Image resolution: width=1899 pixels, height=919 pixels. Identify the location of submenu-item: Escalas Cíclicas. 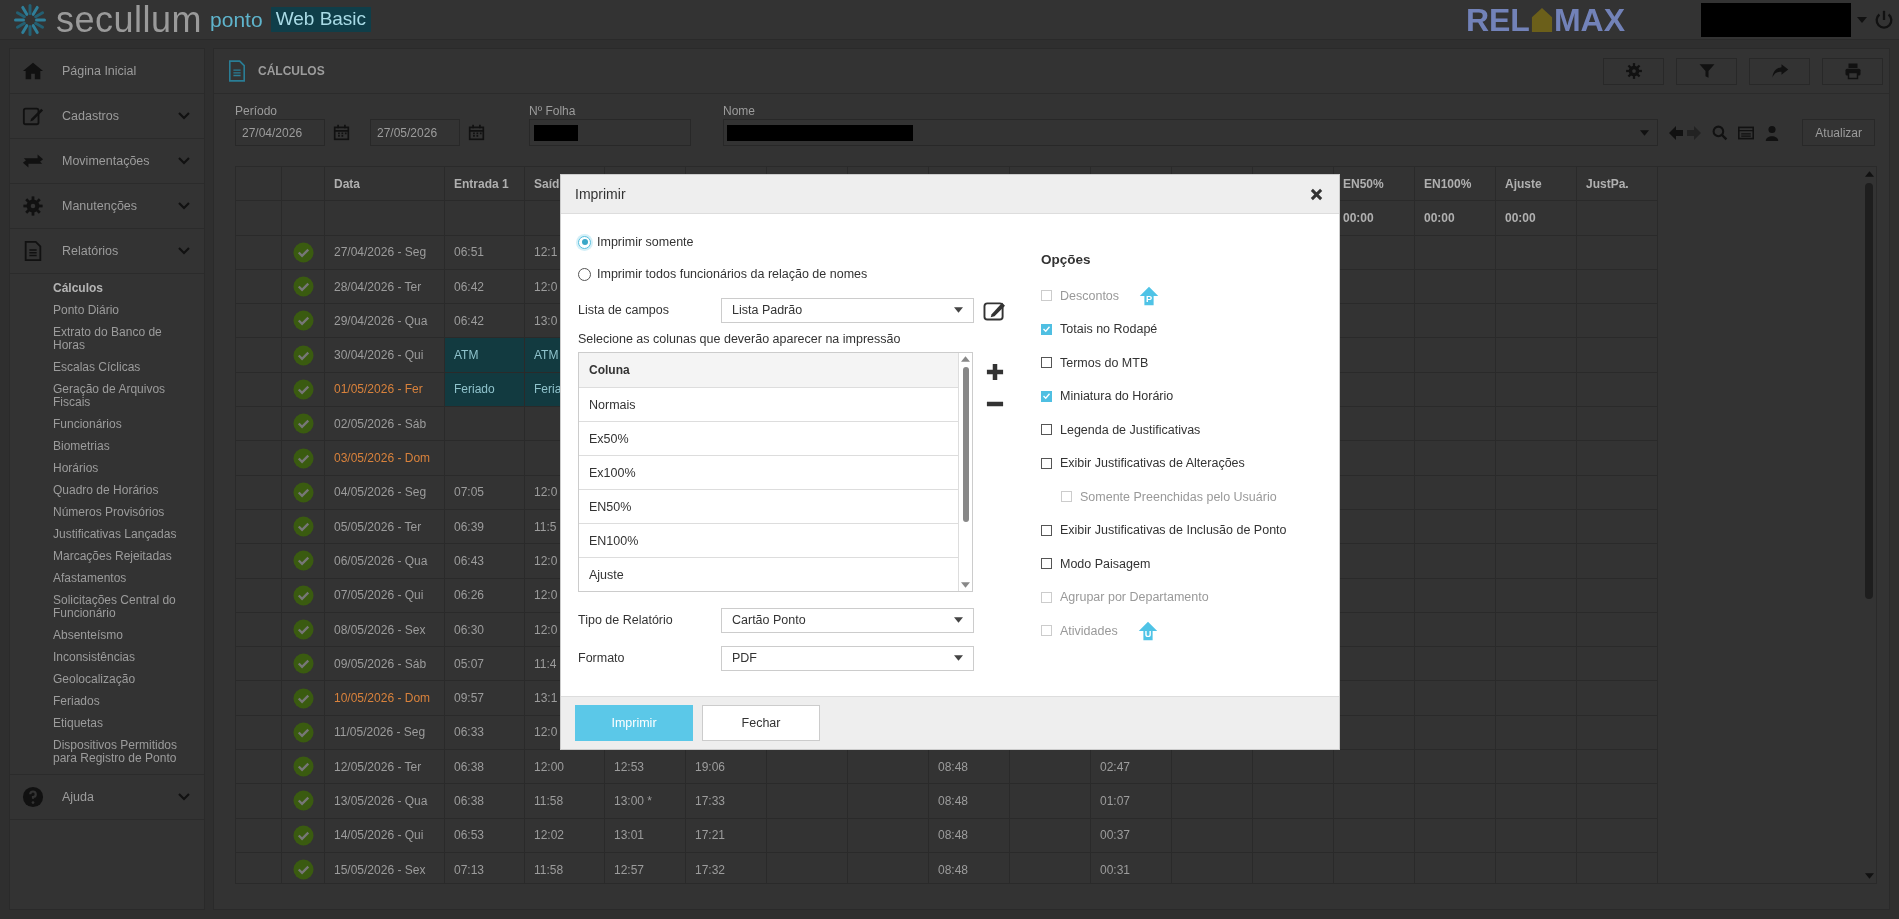
(107, 368).